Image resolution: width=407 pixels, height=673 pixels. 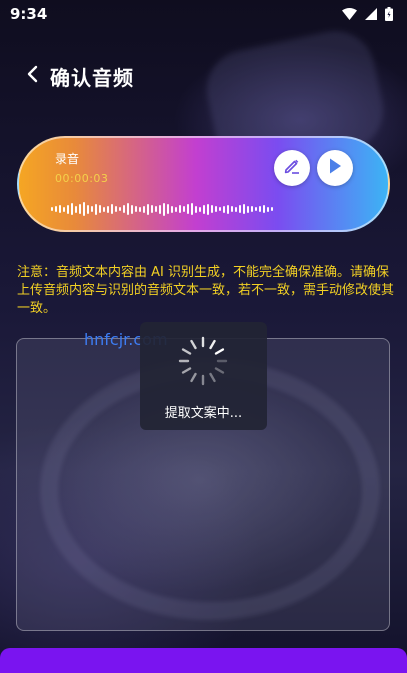 What do you see at coordinates (349, 14) in the screenshot?
I see `wifi-icon` at bounding box center [349, 14].